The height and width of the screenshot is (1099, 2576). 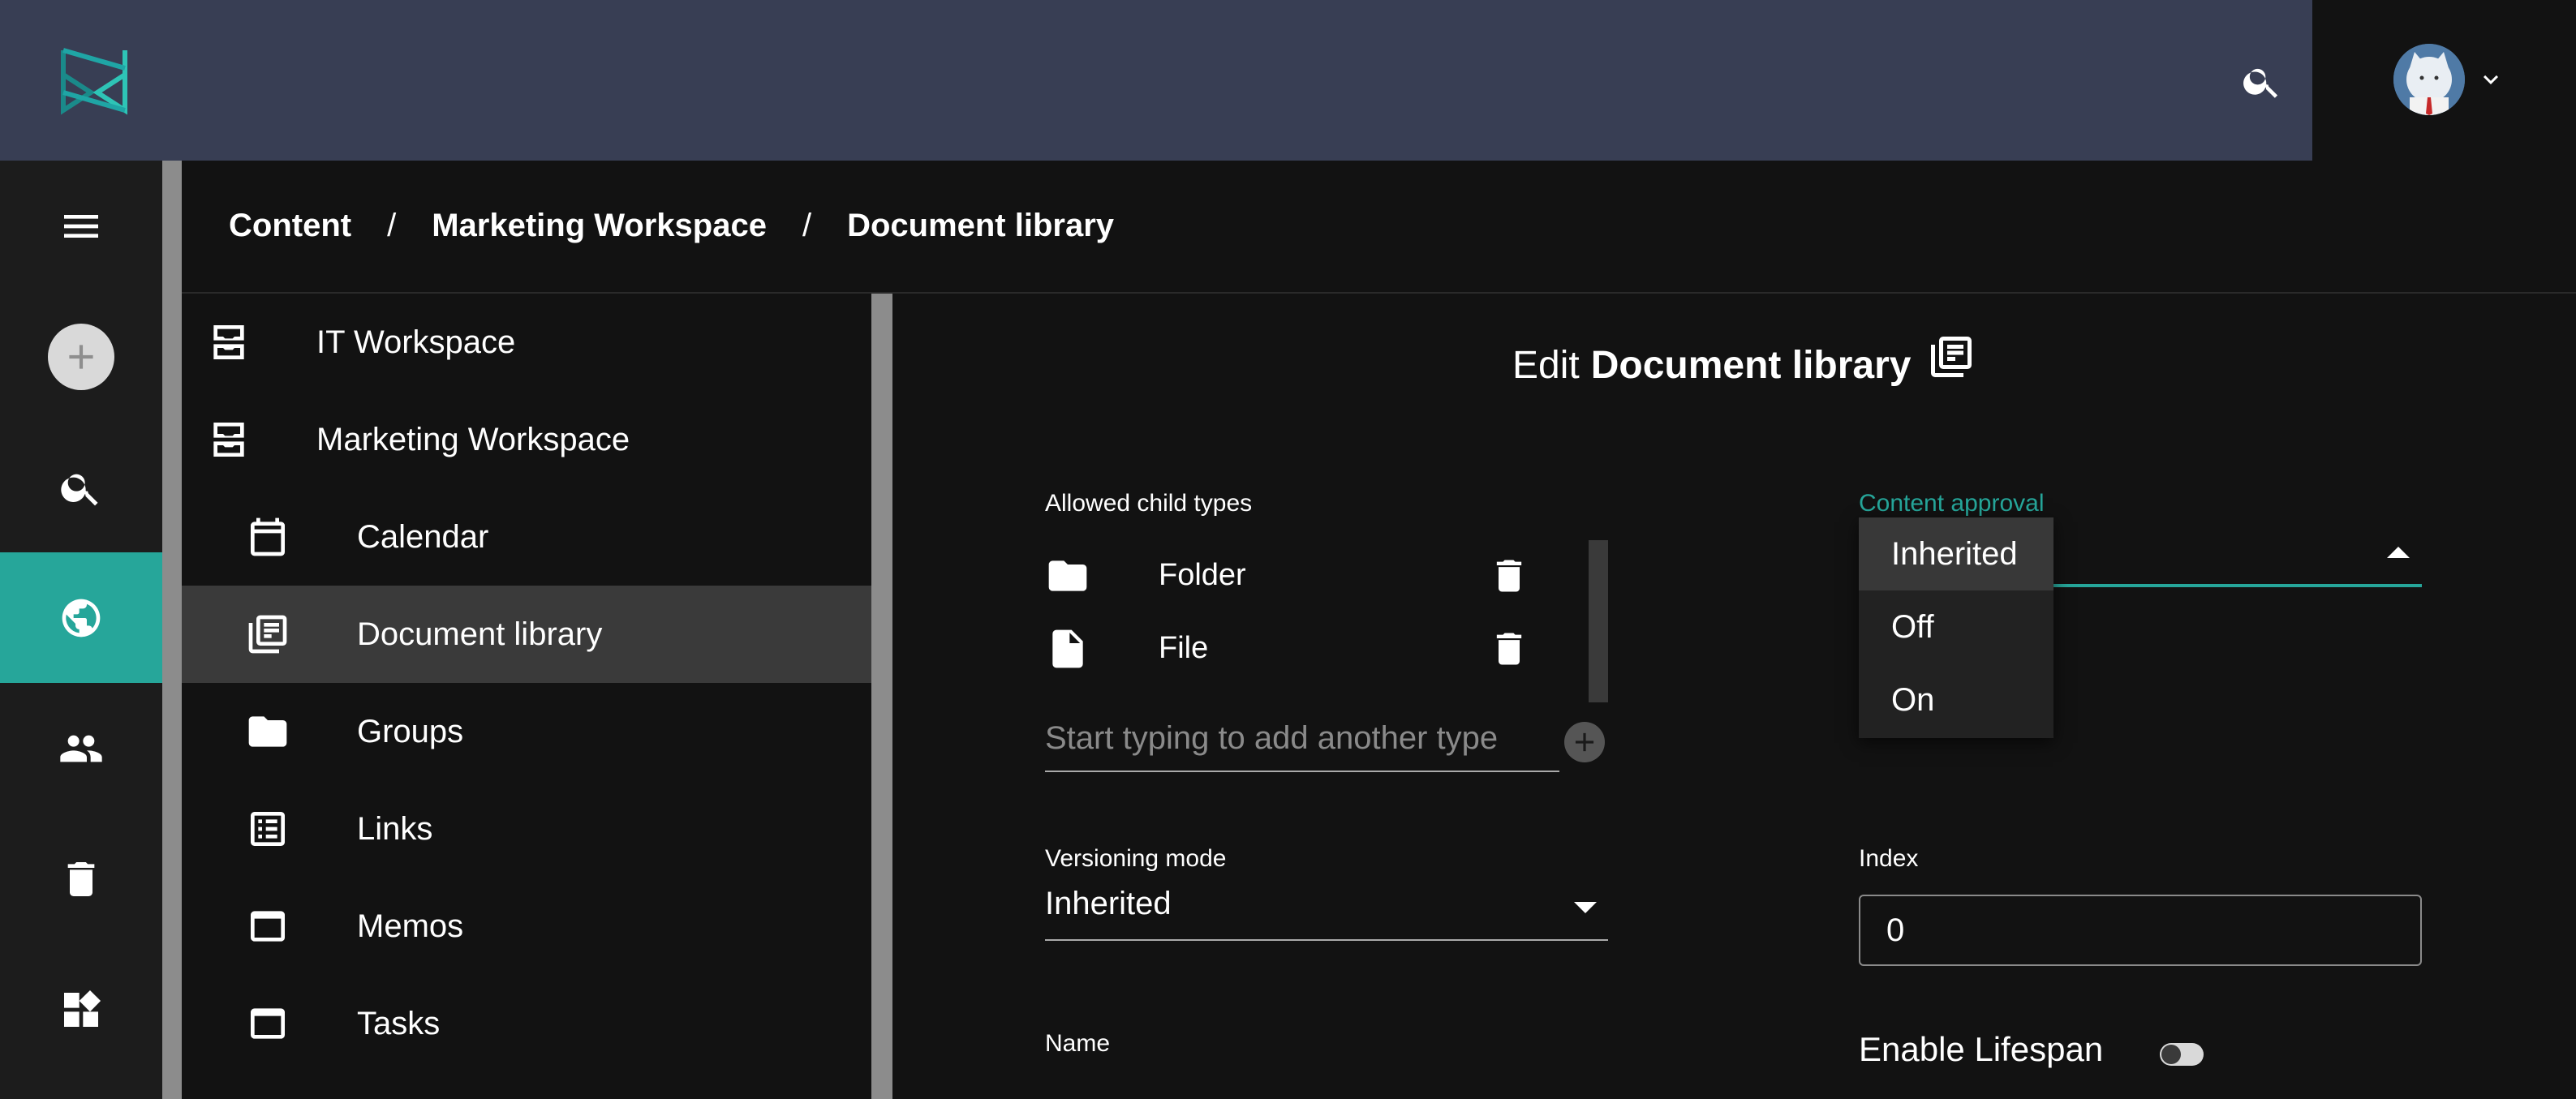 I want to click on content-approval-menu: Inherited Off On, so click(x=1956, y=627).